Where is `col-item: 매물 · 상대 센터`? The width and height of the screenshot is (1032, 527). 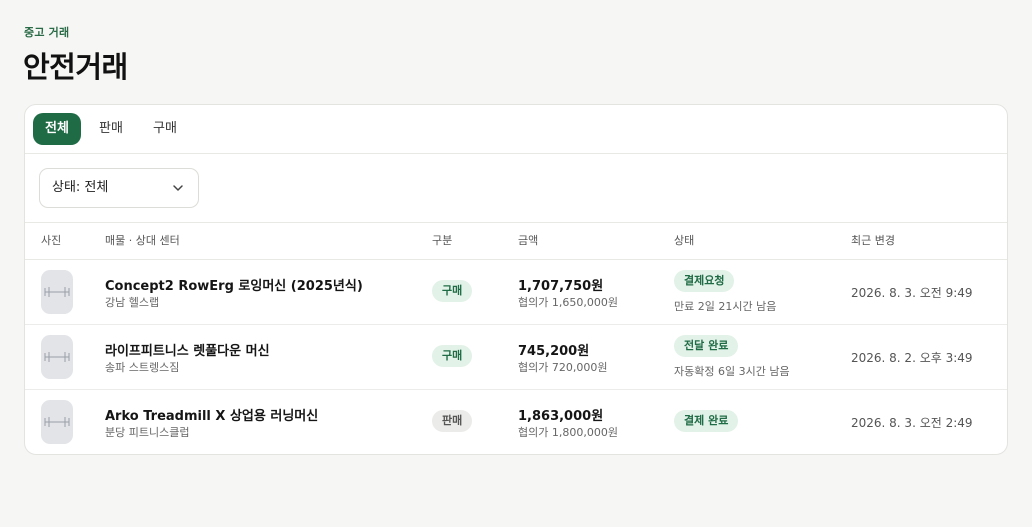
col-item: 매물 · 상대 센터 is located at coordinates (142, 240).